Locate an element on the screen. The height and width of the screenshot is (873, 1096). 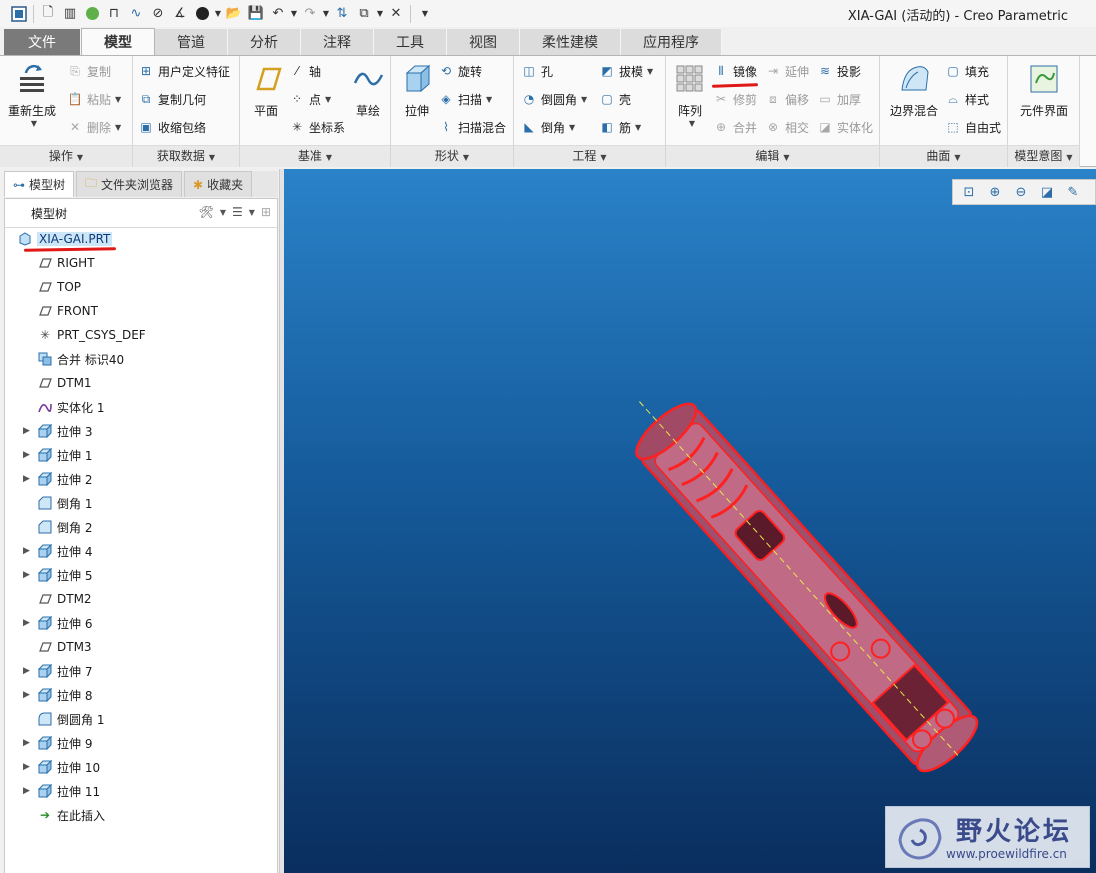
group-label-engineering: 工程 ▼ is located at coordinates (589, 156).